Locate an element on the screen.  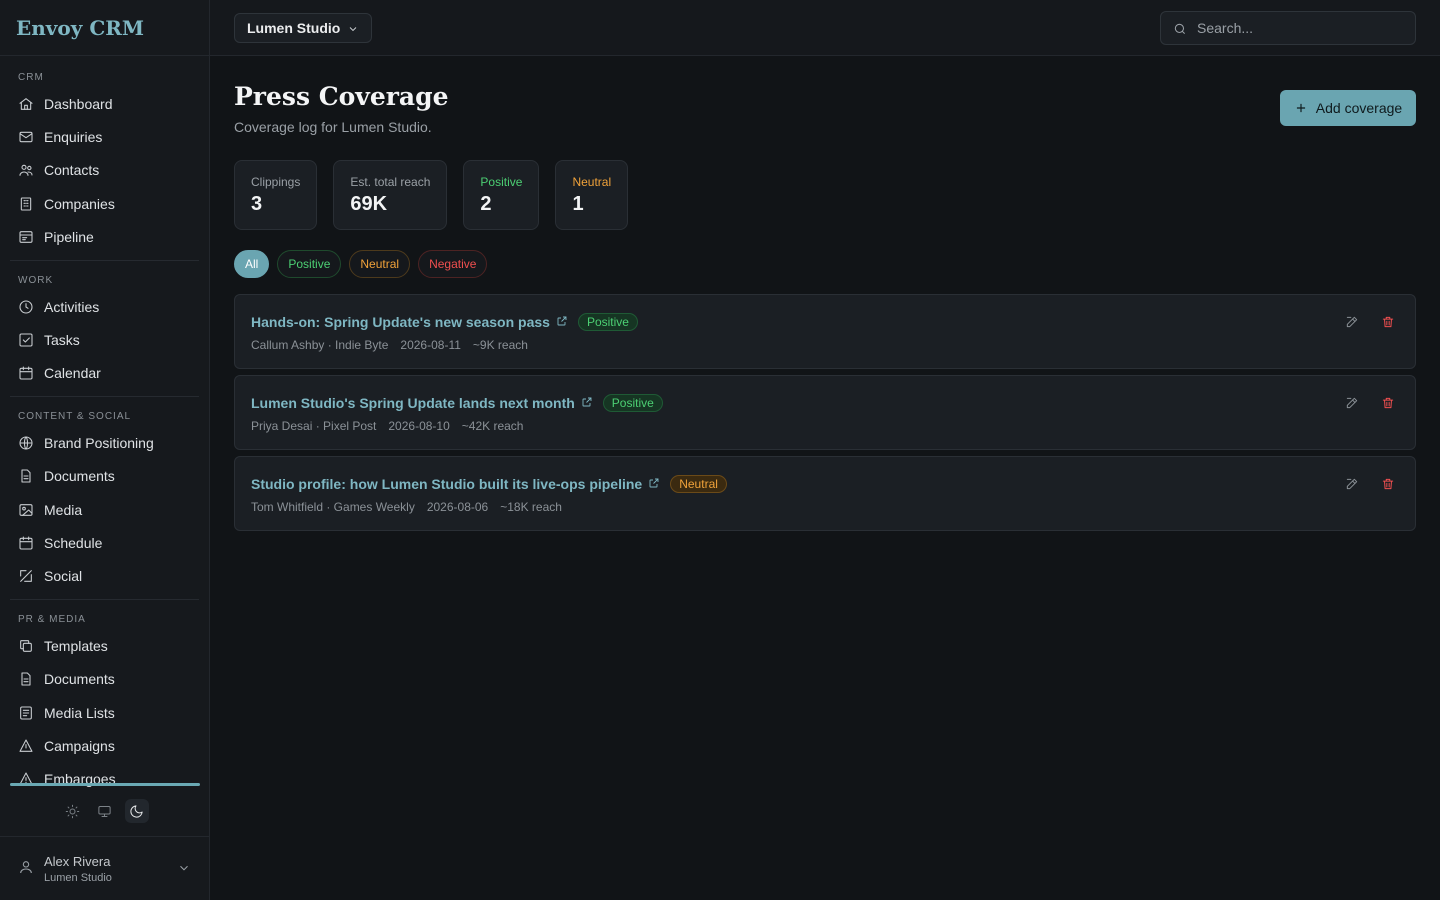
user-name: Alex Rivera is located at coordinates (77, 861).